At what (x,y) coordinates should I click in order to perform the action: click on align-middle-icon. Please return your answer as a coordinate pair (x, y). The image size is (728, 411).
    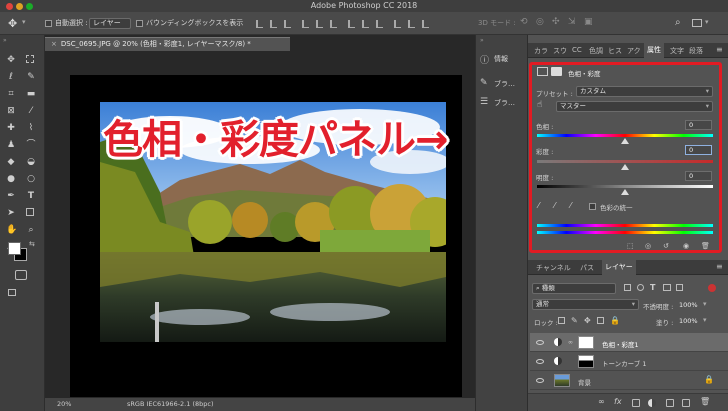
    Looking at the image, I should click on (319, 24).